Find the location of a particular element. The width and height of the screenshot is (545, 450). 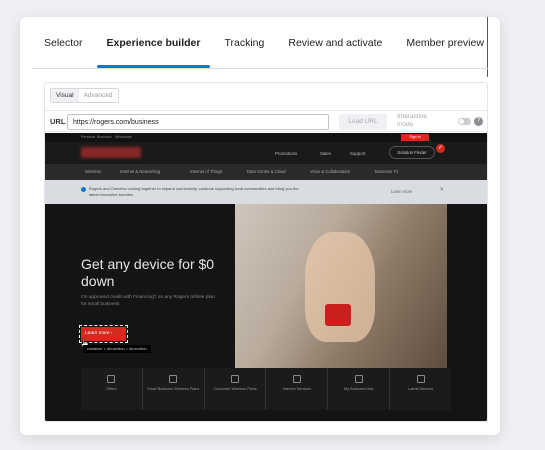

tile-label: My Business Hub is located at coordinates (358, 389).